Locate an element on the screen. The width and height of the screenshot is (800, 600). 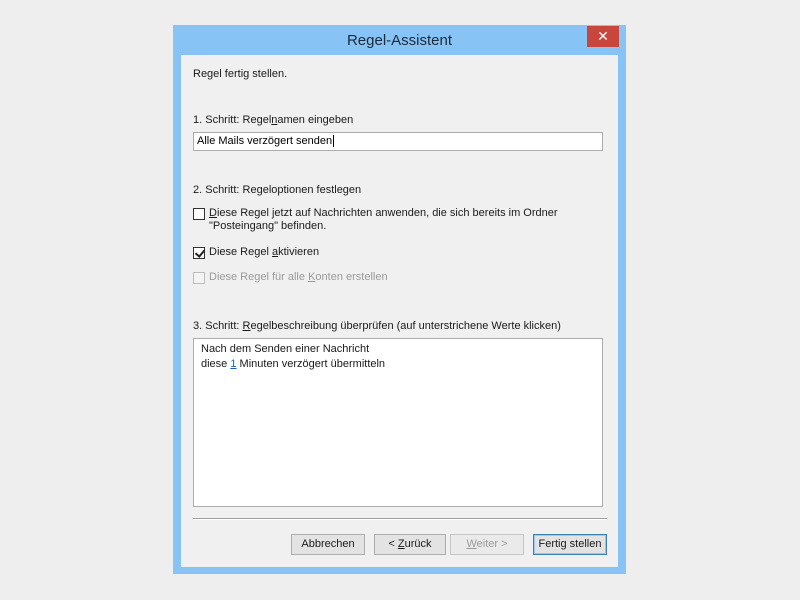
finish-button: Fertig stellen is located at coordinates (570, 544).